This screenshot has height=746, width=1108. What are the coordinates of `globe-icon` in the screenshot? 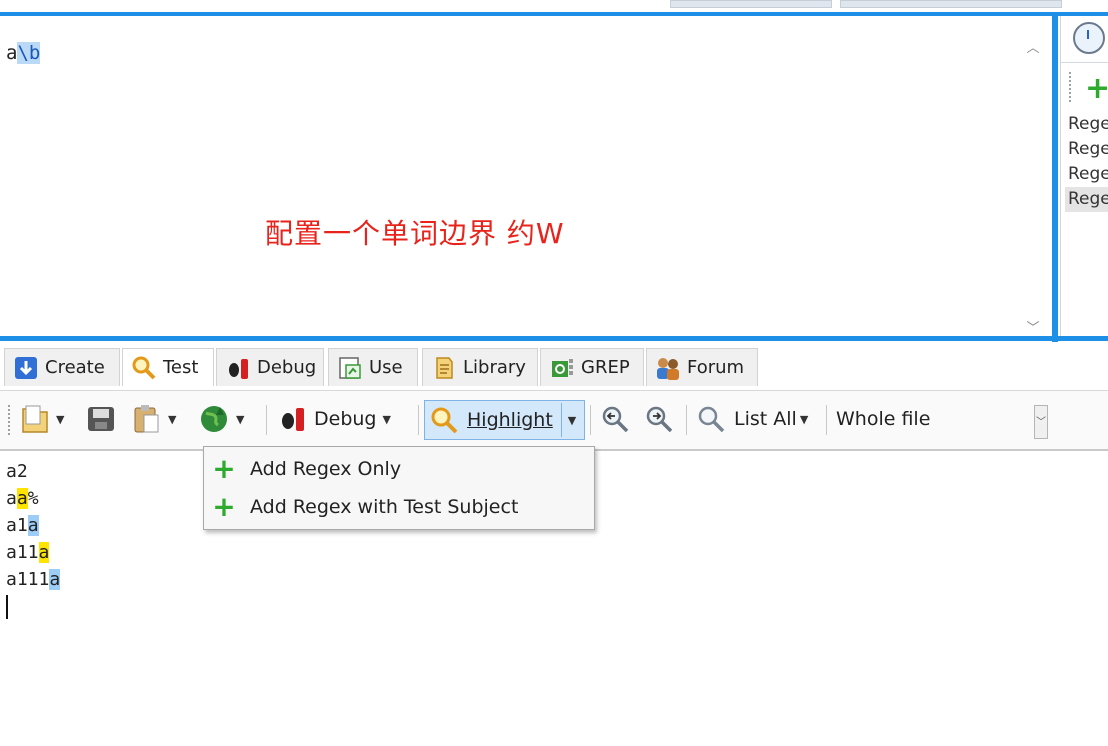 It's located at (214, 419).